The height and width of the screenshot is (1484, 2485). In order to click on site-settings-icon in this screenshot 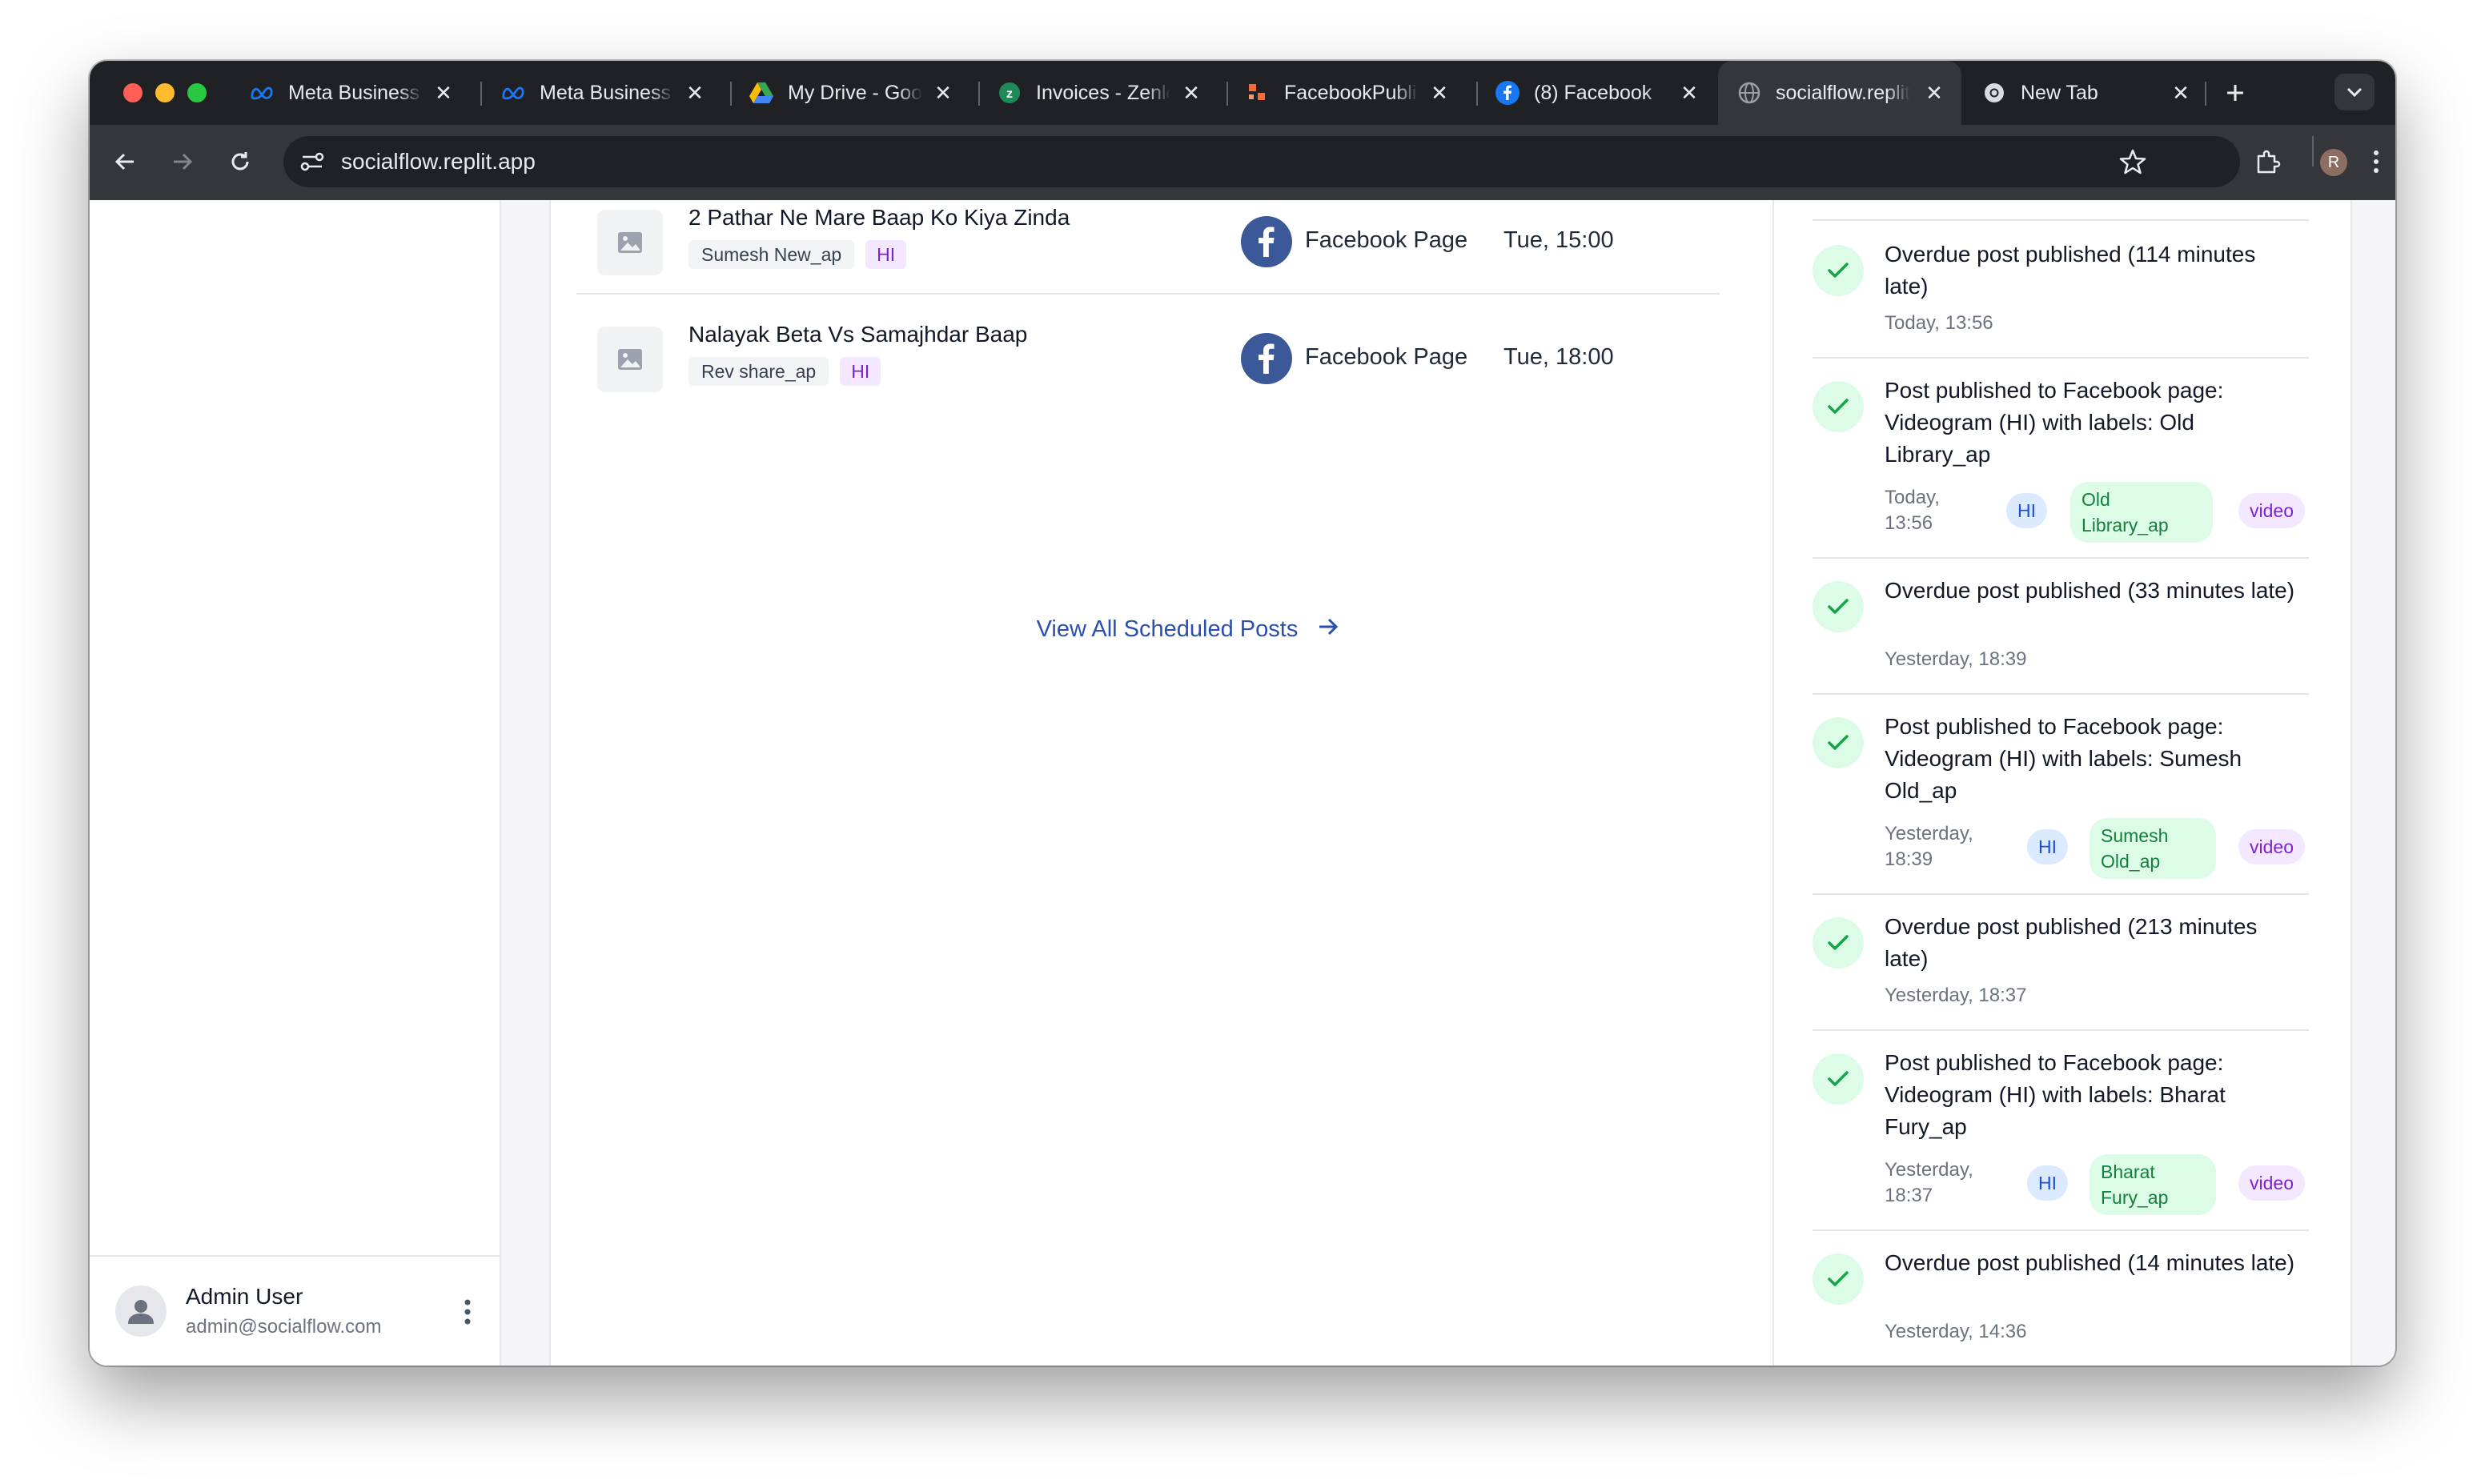, I will do `click(312, 161)`.